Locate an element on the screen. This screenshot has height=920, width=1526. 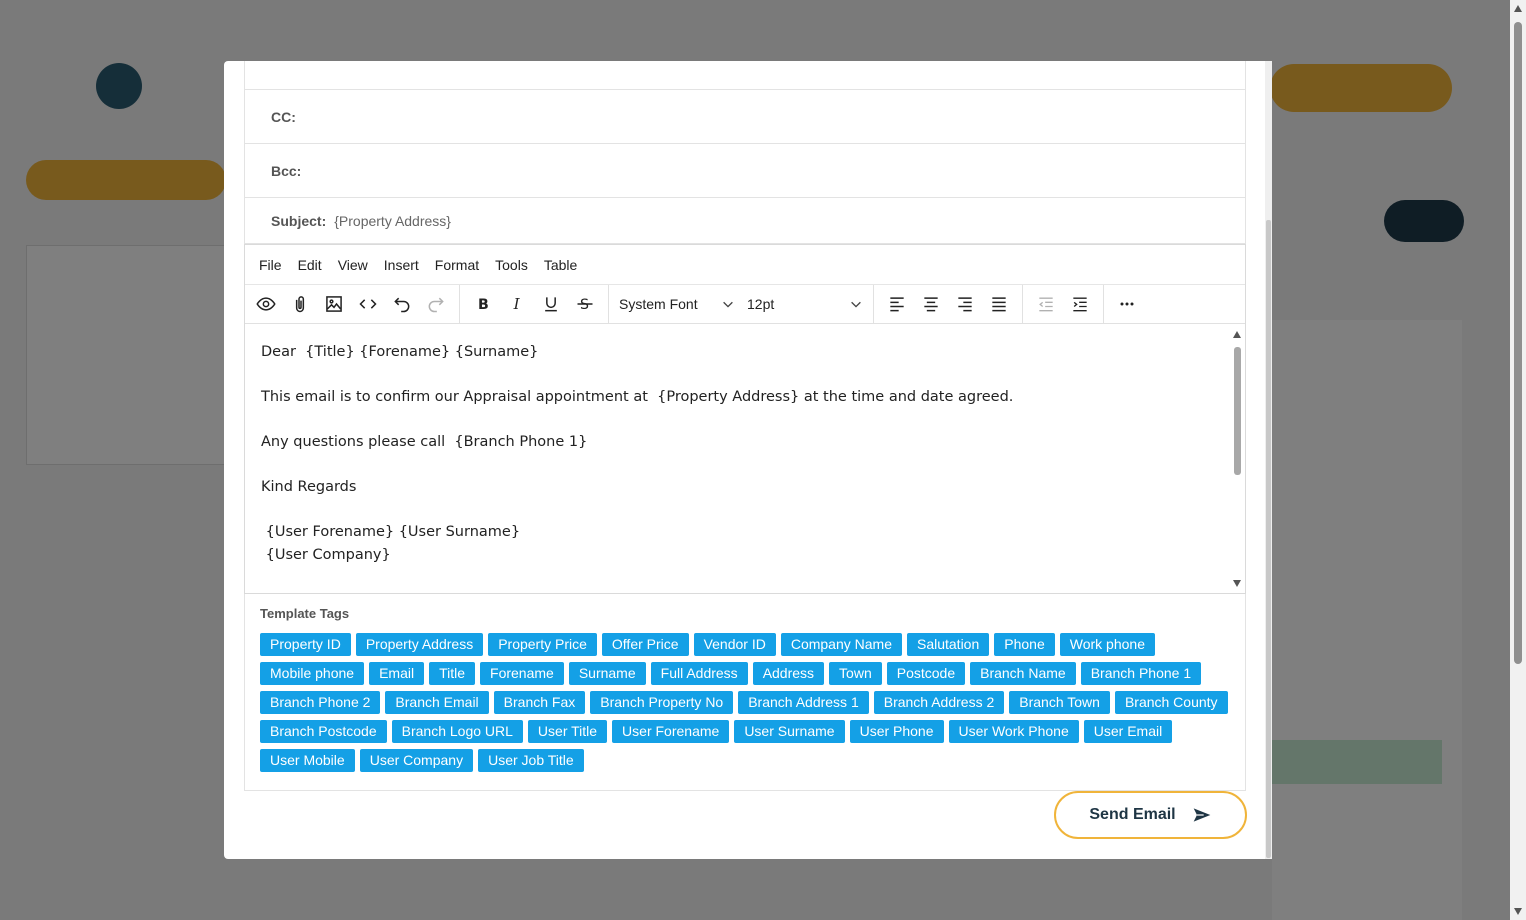
strikethrough-icon: S is located at coordinates (585, 304).